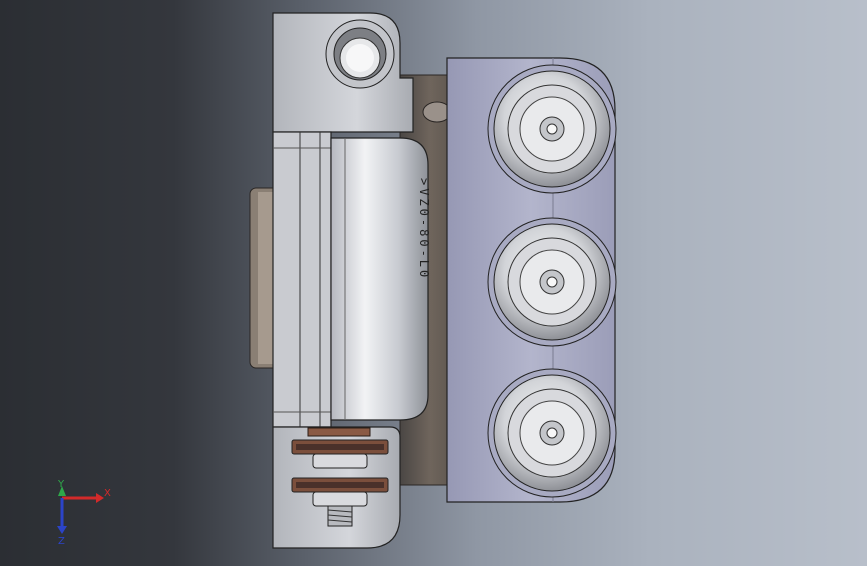 The height and width of the screenshot is (566, 867). I want to click on piston-middle, so click(552, 282).